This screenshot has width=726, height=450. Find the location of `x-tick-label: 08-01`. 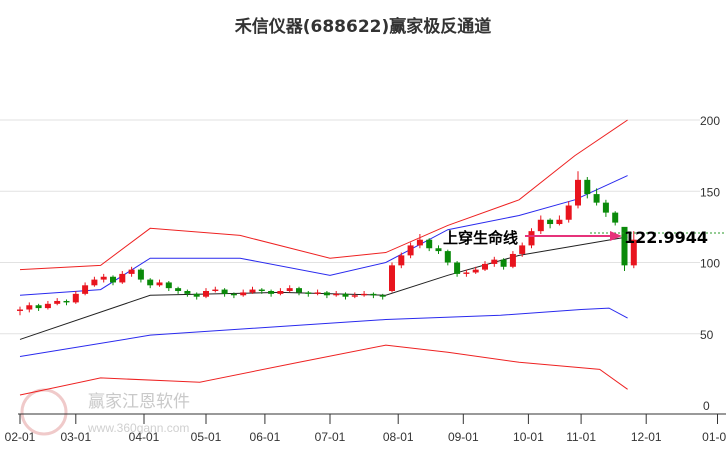

x-tick-label: 08-01 is located at coordinates (398, 437).